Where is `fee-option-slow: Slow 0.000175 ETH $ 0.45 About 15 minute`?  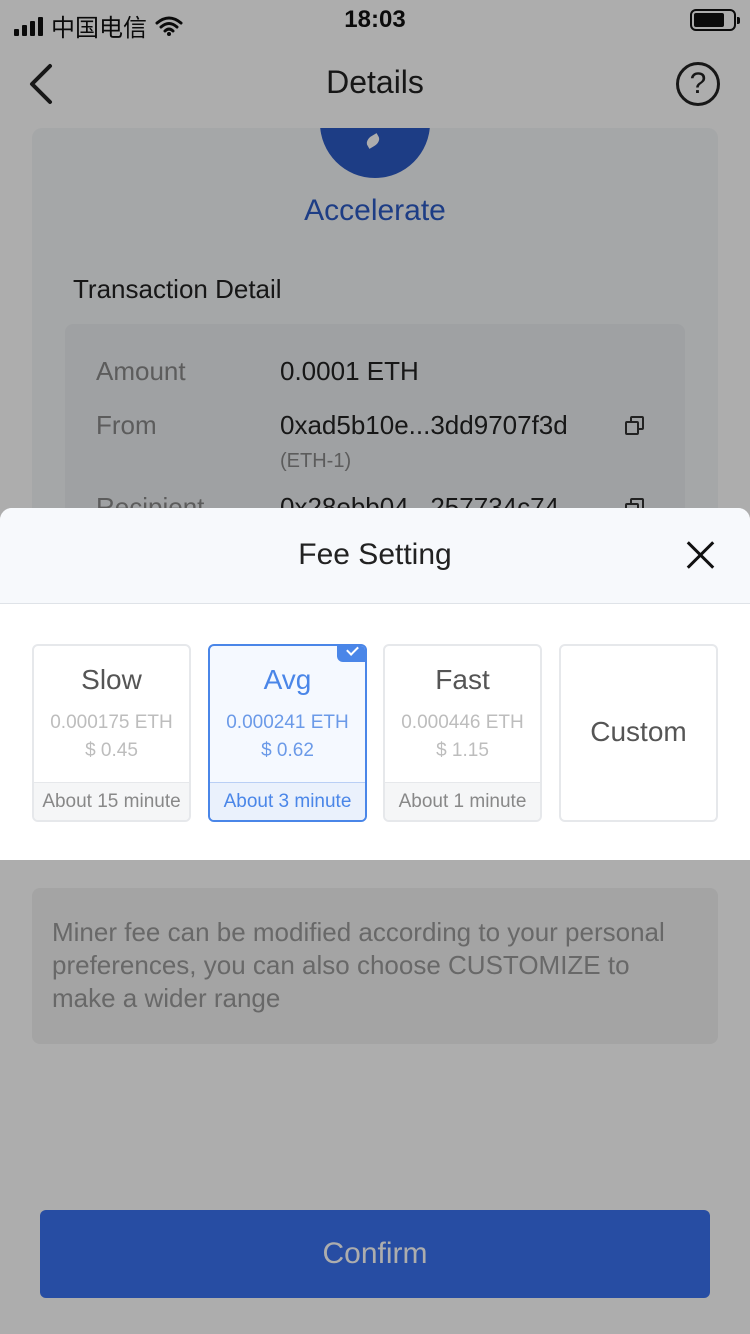
fee-option-slow: Slow 0.000175 ETH $ 0.45 About 15 minute is located at coordinates (111, 733).